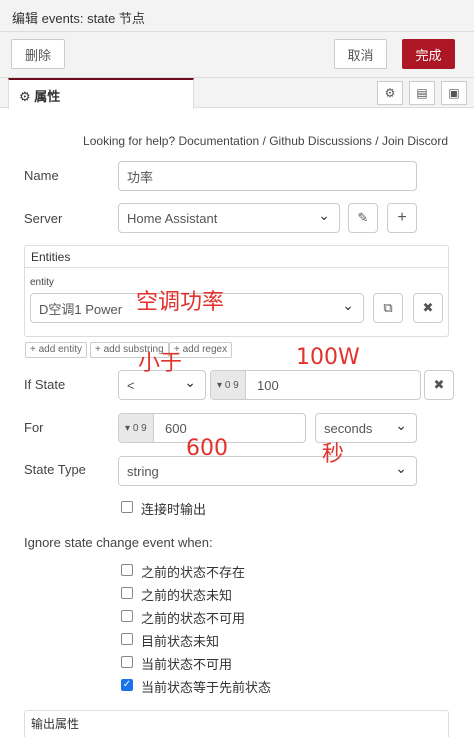 The height and width of the screenshot is (737, 474). I want to click on ignore-title: Ignore state change event when:, so click(118, 542).